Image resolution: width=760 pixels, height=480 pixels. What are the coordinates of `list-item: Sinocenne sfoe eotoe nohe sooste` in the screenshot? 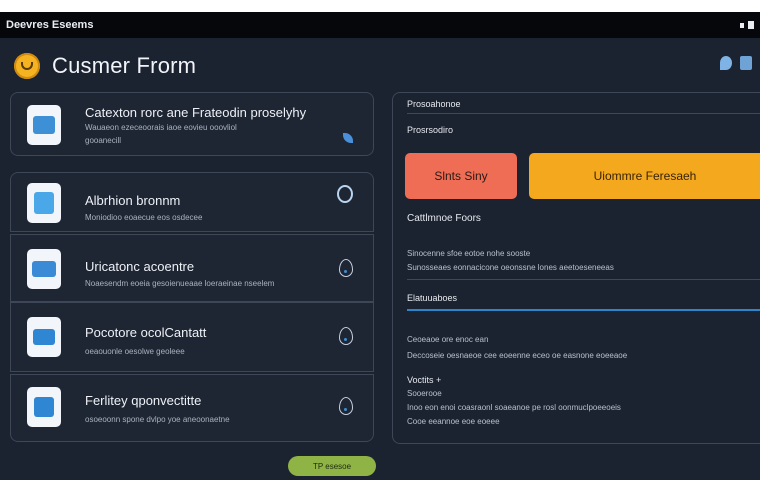 It's located at (469, 253).